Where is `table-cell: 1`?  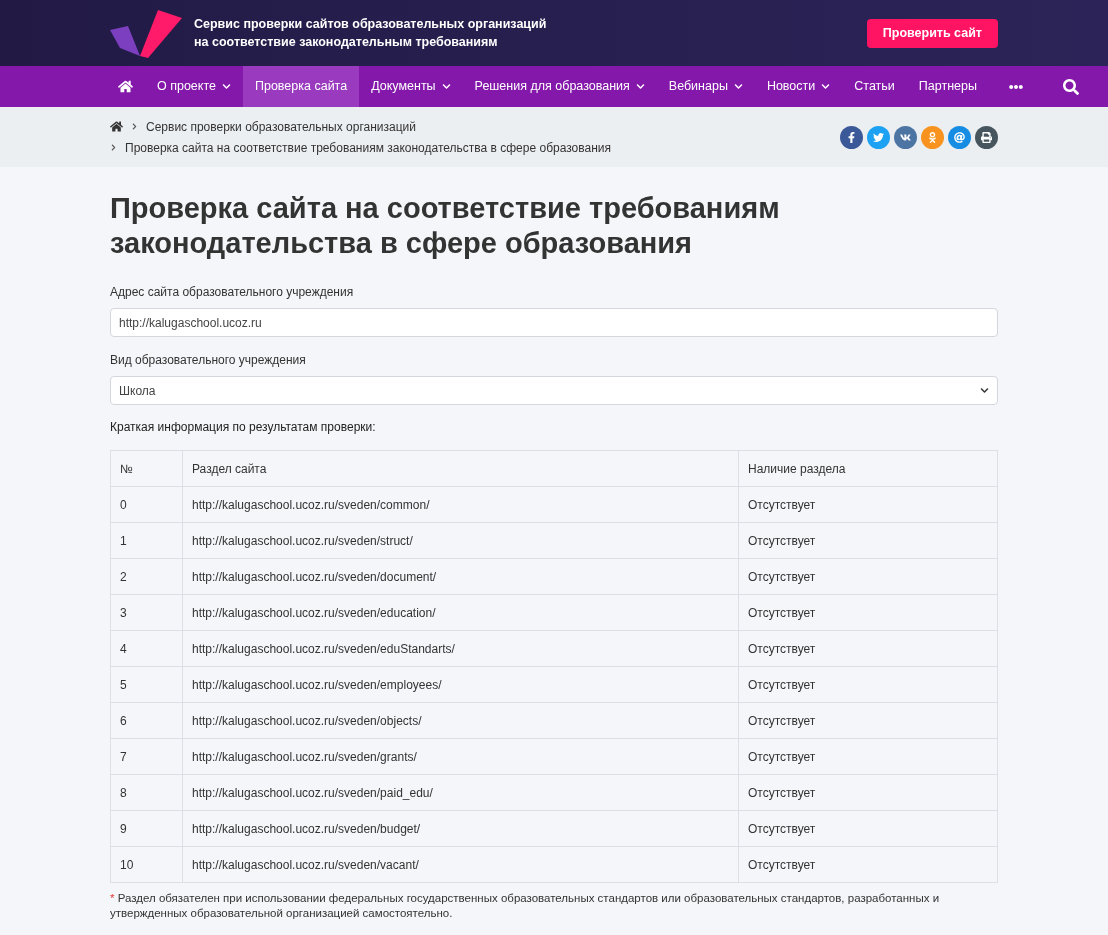
table-cell: 1 is located at coordinates (146, 540).